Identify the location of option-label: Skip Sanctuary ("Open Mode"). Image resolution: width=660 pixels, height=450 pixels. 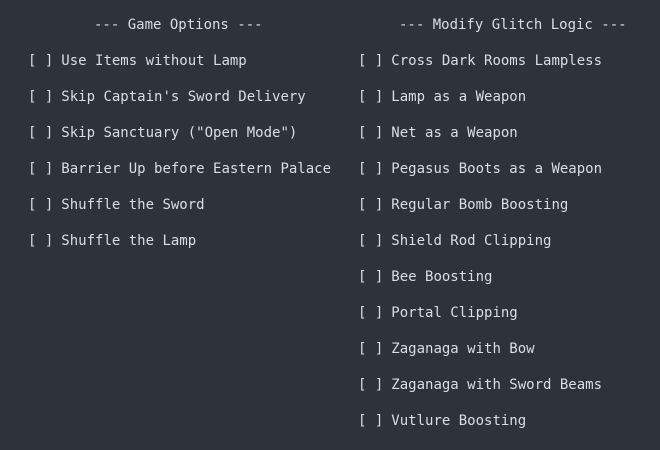
(179, 133).